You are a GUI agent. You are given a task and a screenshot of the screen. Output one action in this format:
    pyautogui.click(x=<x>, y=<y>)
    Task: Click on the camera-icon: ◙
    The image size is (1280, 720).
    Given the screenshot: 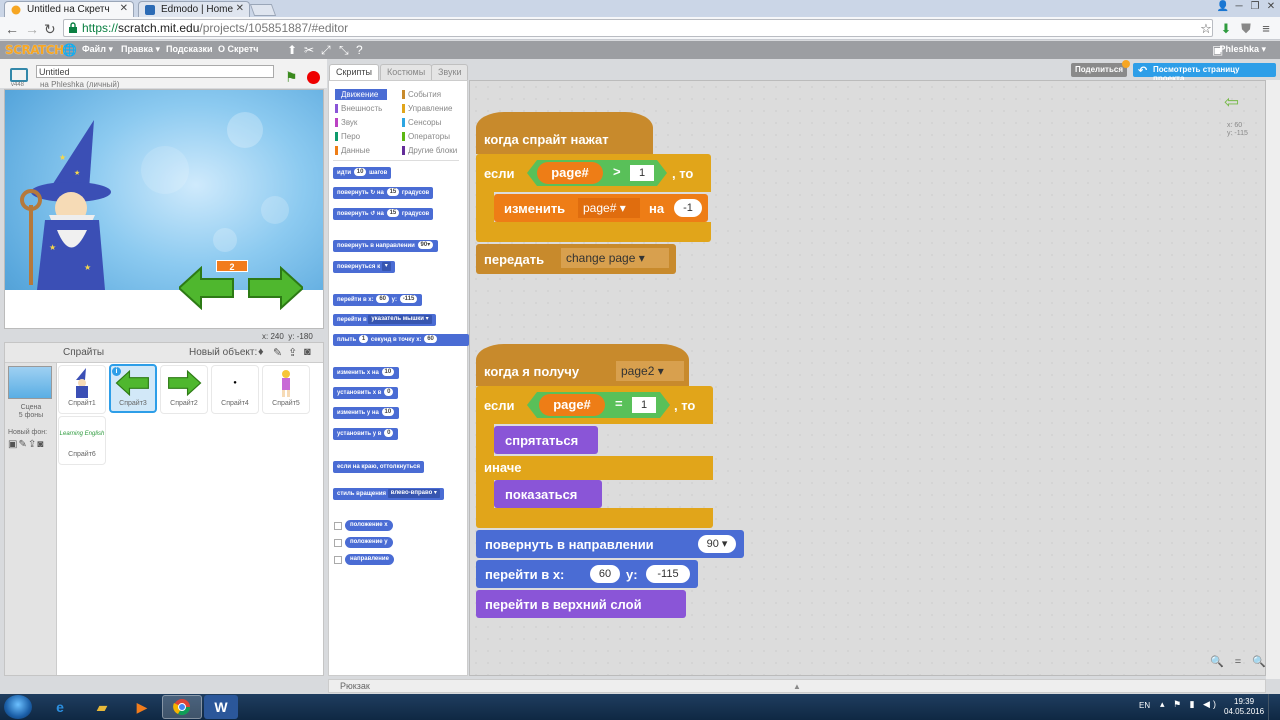 What is the action you would take?
    pyautogui.click(x=307, y=352)
    